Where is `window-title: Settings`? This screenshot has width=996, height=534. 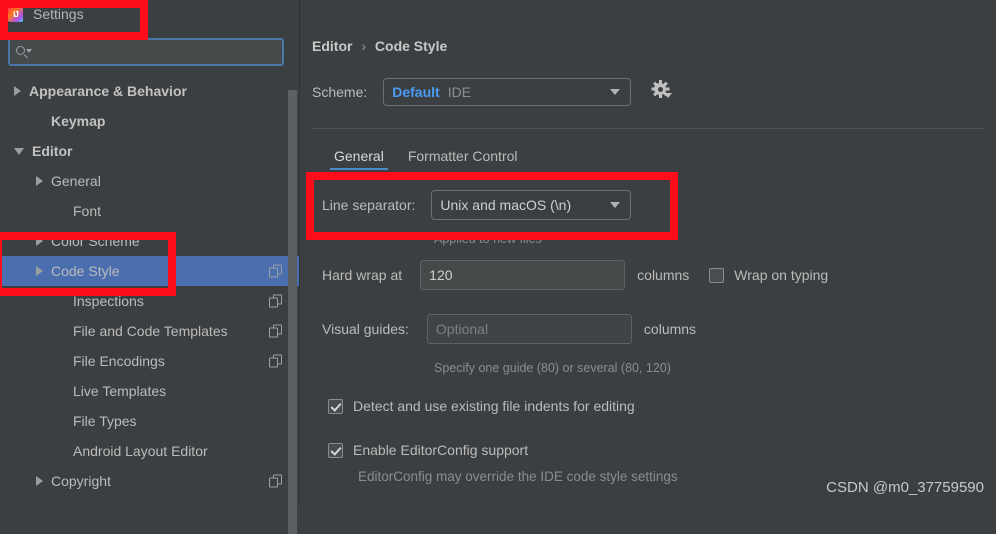
window-title: Settings is located at coordinates (58, 14).